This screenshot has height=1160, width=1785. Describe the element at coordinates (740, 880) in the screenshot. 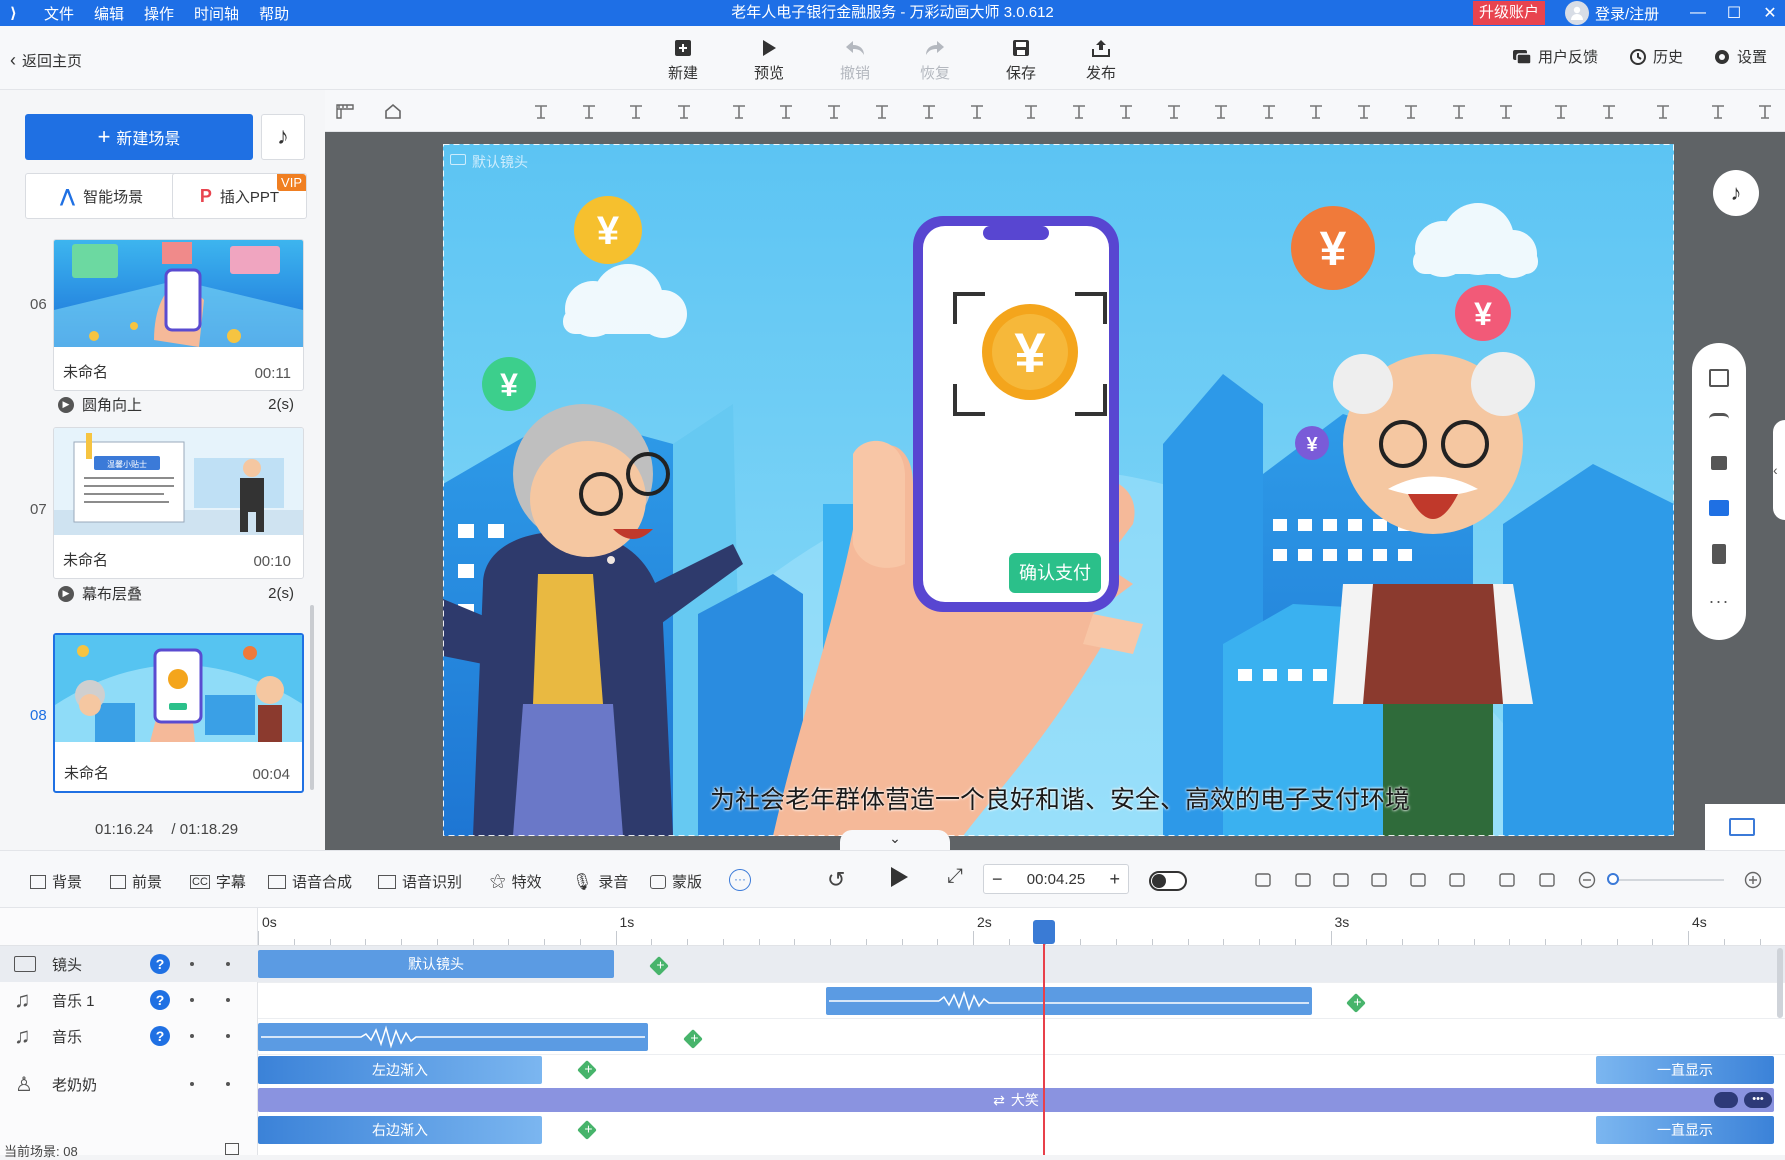

I see `more-tools-icon: ···` at that location.